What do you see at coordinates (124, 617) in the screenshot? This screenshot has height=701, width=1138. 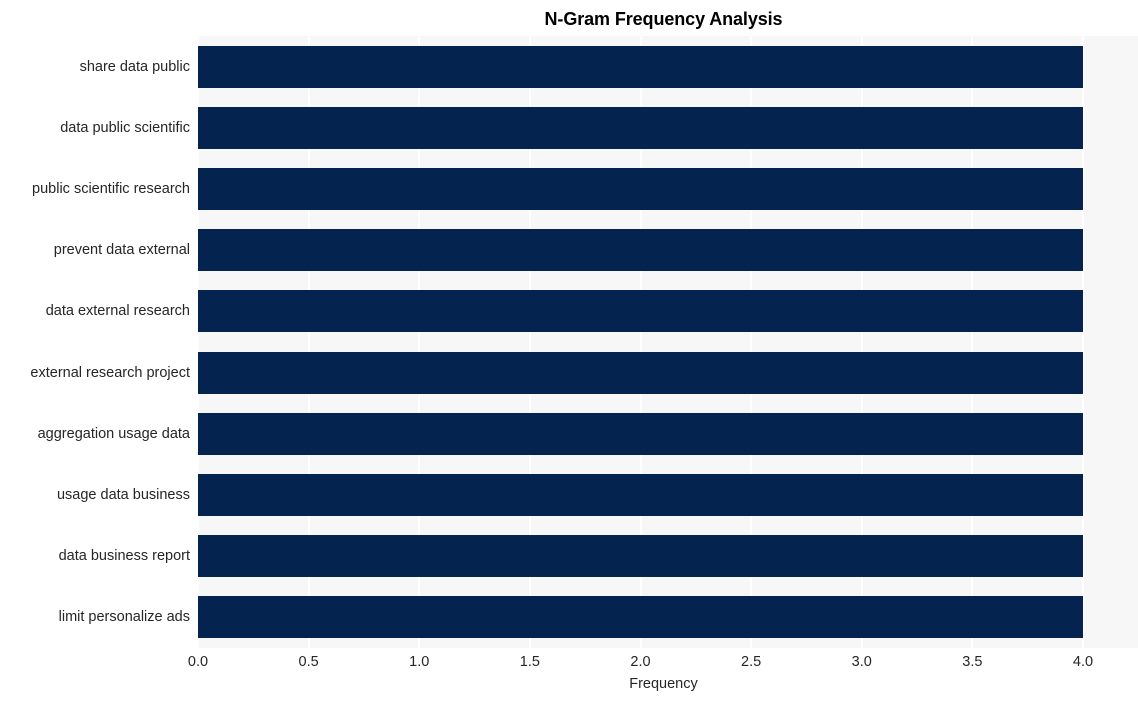 I see `y-tick-label: limit personalize ads` at bounding box center [124, 617].